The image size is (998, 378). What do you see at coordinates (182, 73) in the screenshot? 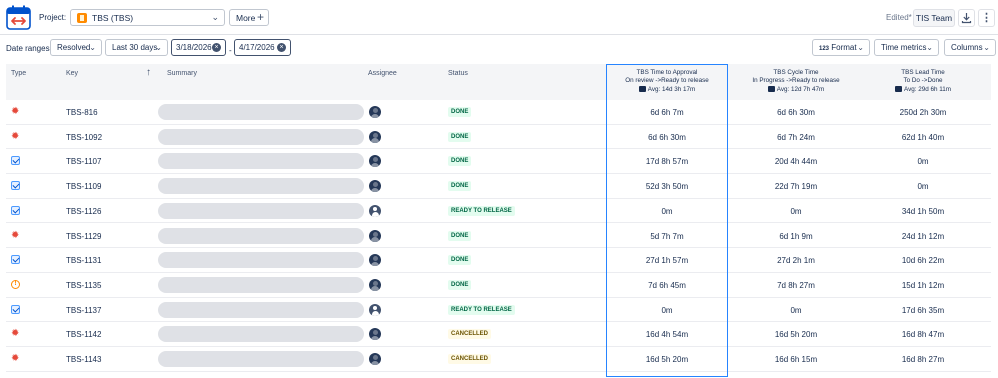
I see `column-header-summary: Summary` at bounding box center [182, 73].